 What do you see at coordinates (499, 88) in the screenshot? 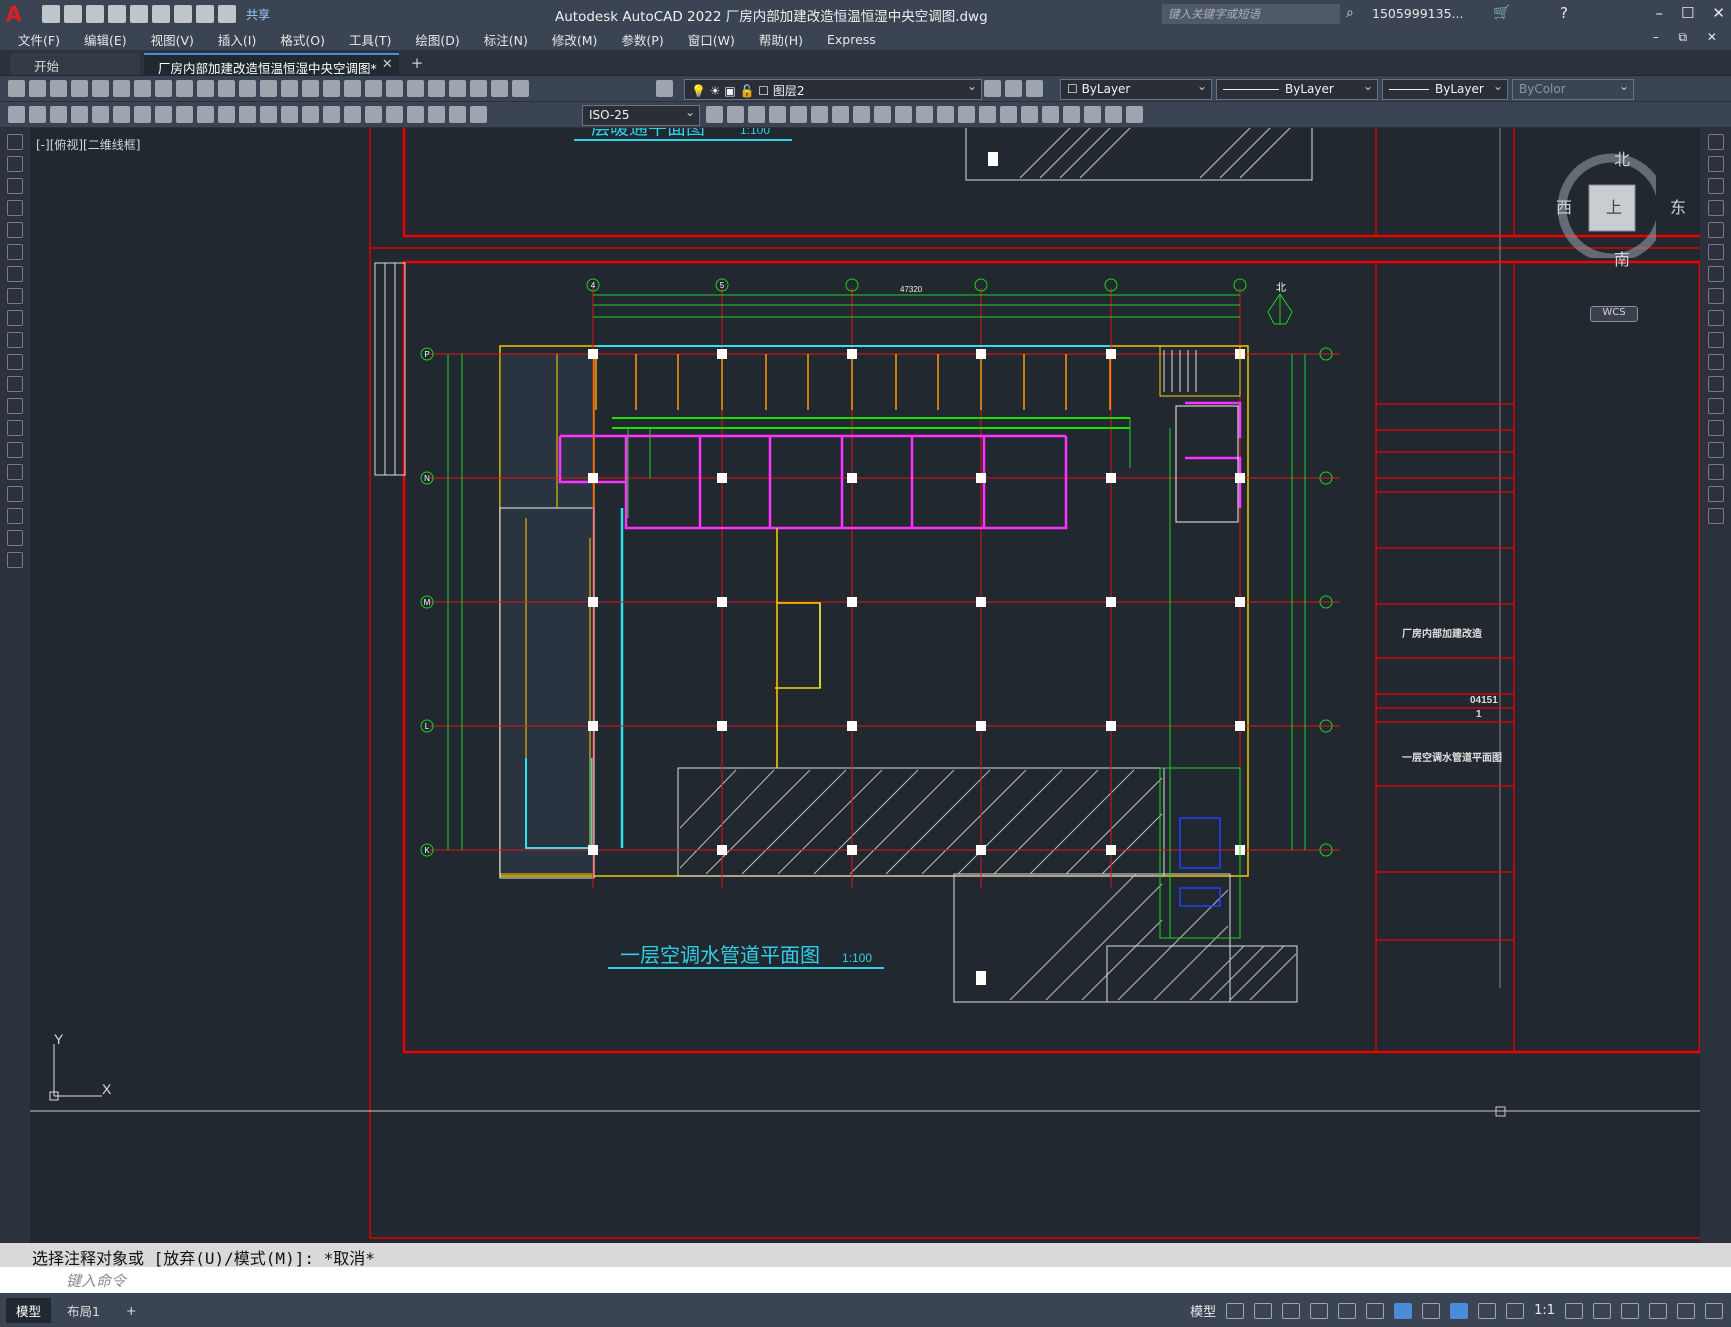
I see `calculator-icon` at bounding box center [499, 88].